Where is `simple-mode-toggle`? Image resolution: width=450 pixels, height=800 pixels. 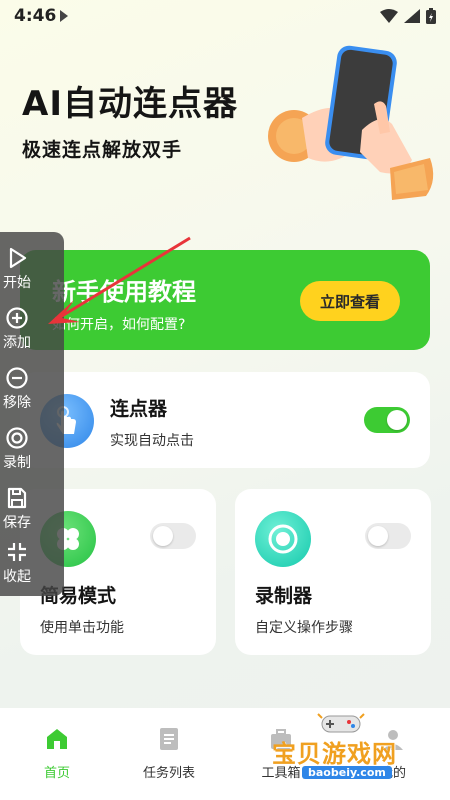 simple-mode-toggle is located at coordinates (173, 536).